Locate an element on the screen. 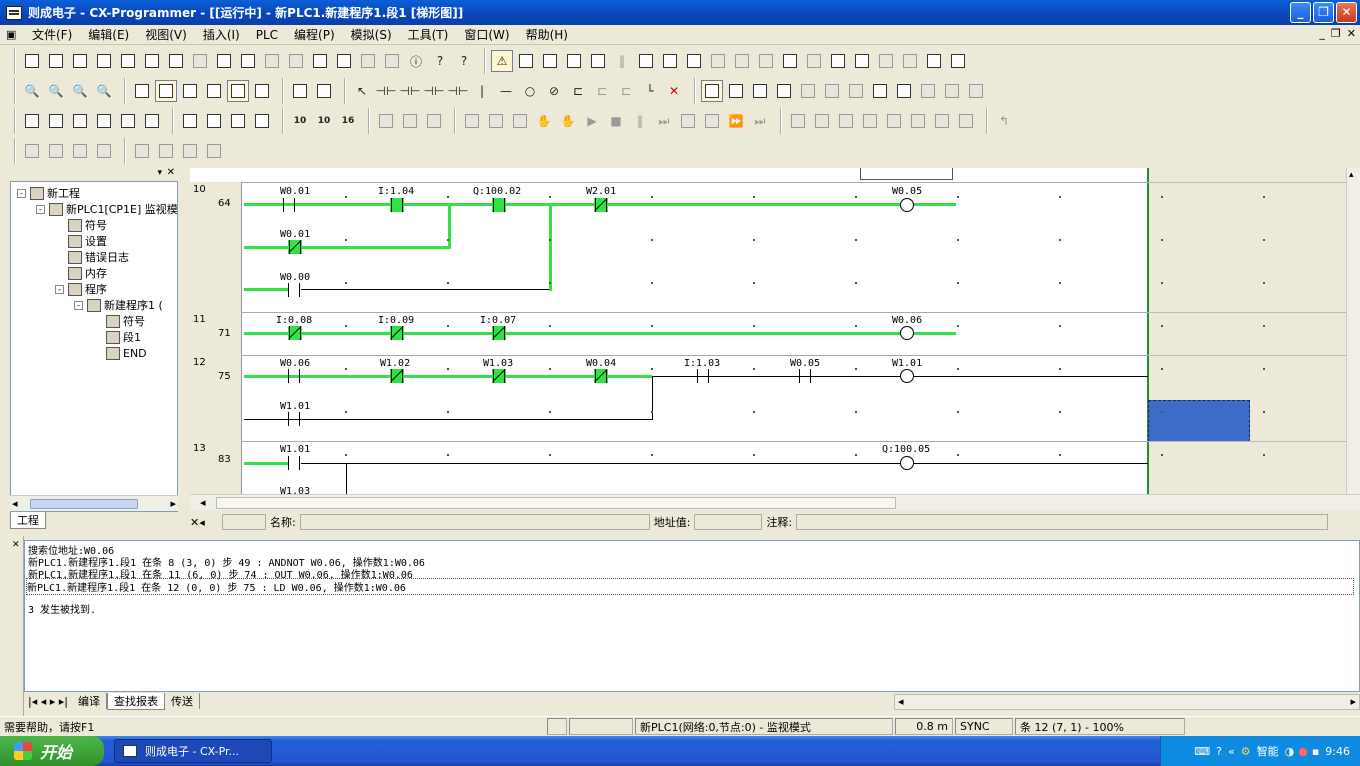  page-icon is located at coordinates (152, 61).